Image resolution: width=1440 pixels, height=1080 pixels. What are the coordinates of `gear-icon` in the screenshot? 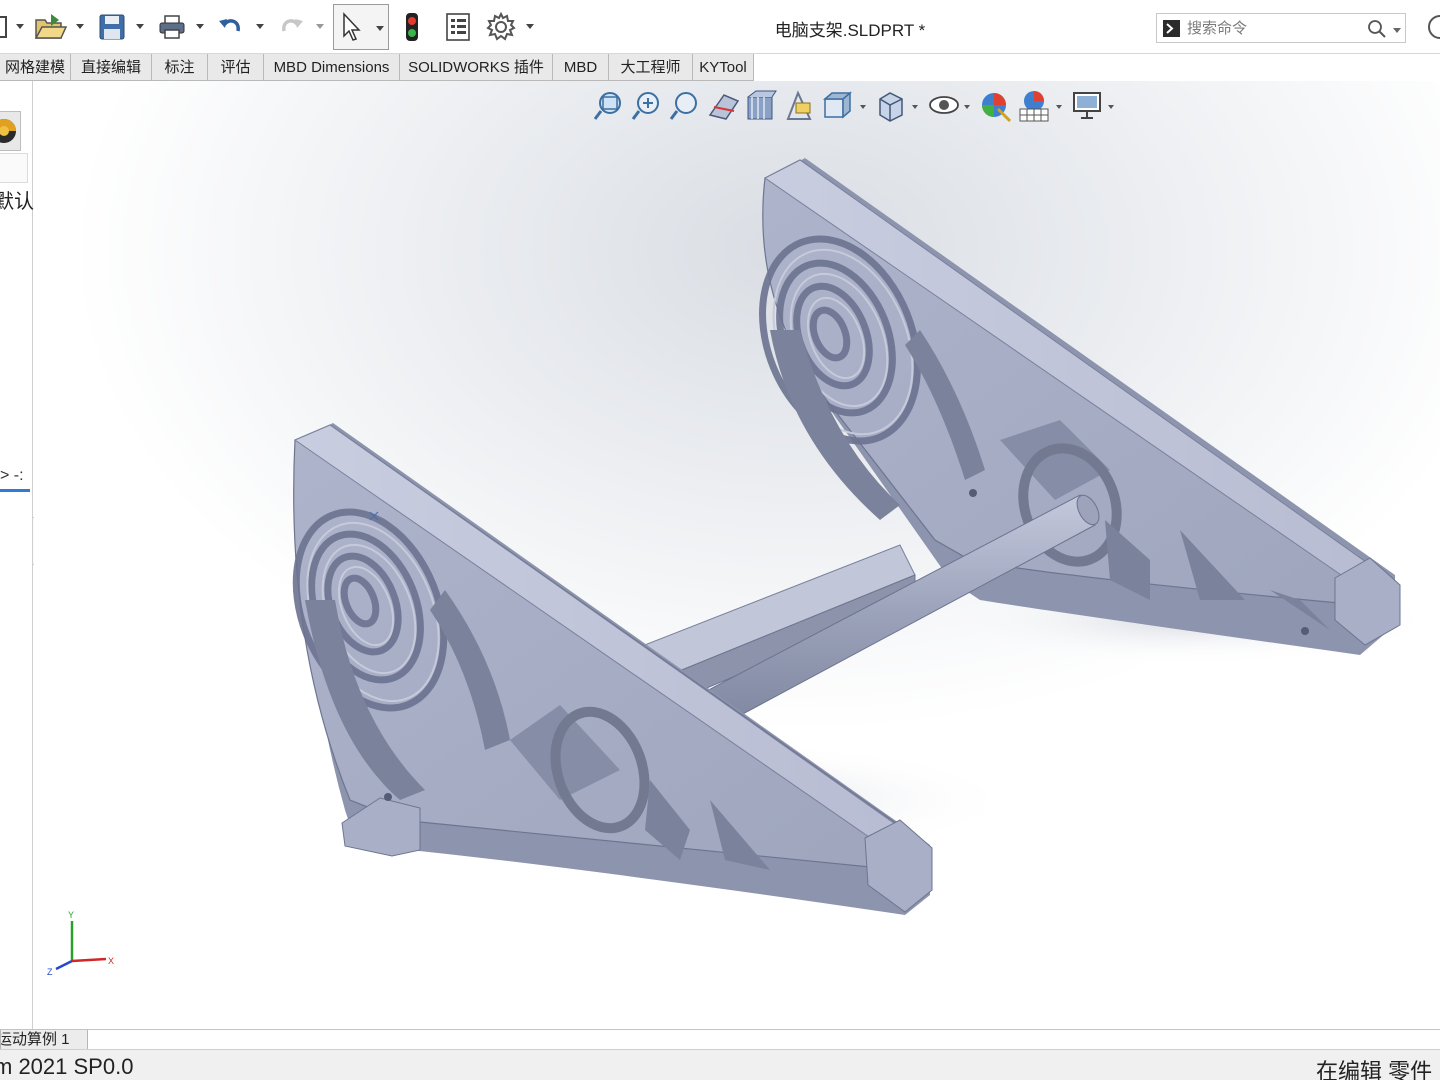 It's located at (501, 26).